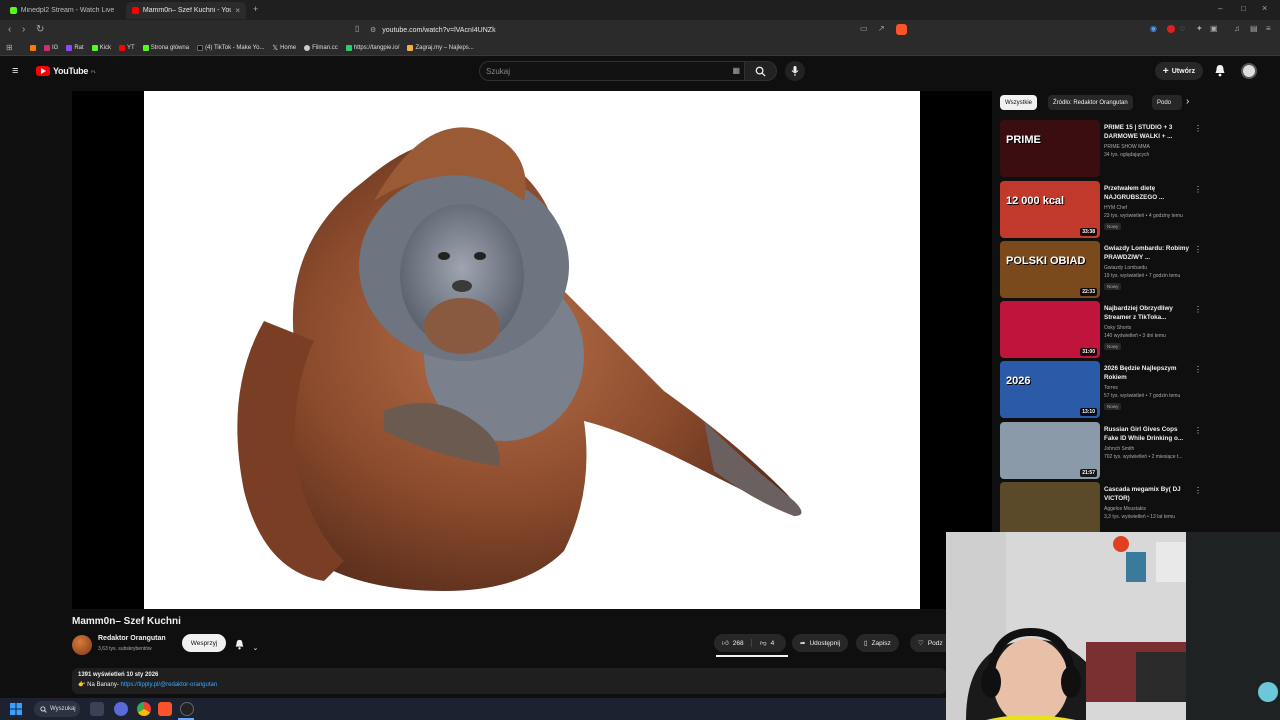  What do you see at coordinates (765, 643) in the screenshot?
I see `dislike-button: 👎︎ 4` at bounding box center [765, 643].